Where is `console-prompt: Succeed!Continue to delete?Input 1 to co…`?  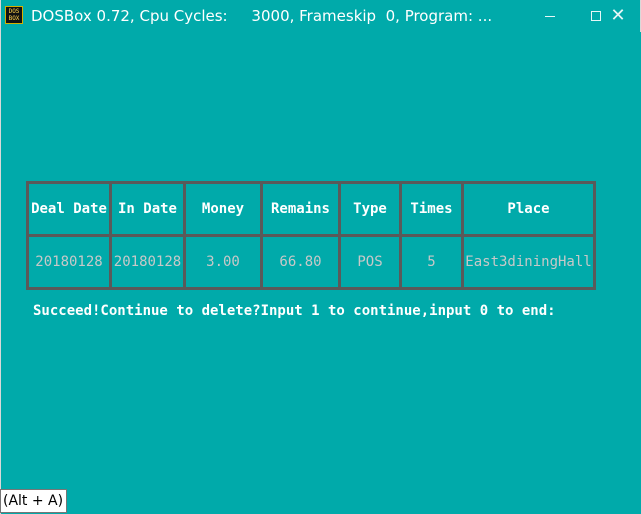 console-prompt: Succeed!Continue to delete?Input 1 to co… is located at coordinates (294, 311).